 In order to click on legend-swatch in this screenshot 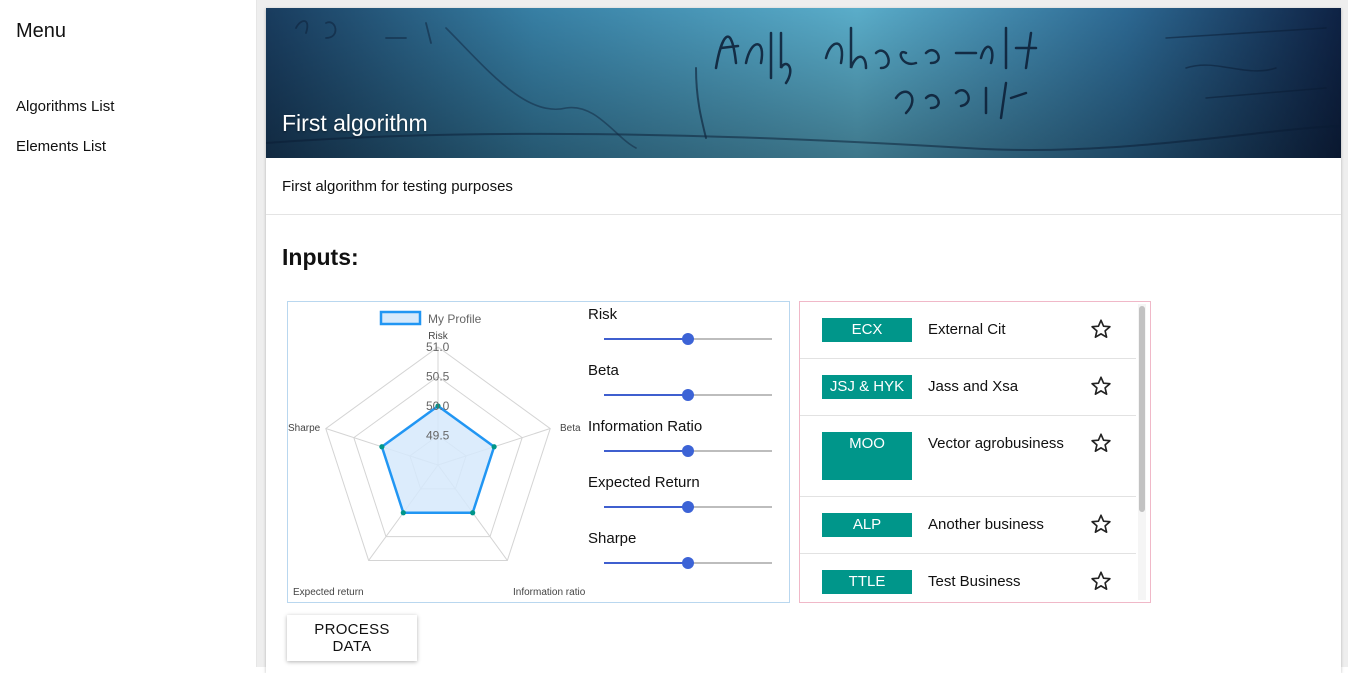, I will do `click(400, 318)`.